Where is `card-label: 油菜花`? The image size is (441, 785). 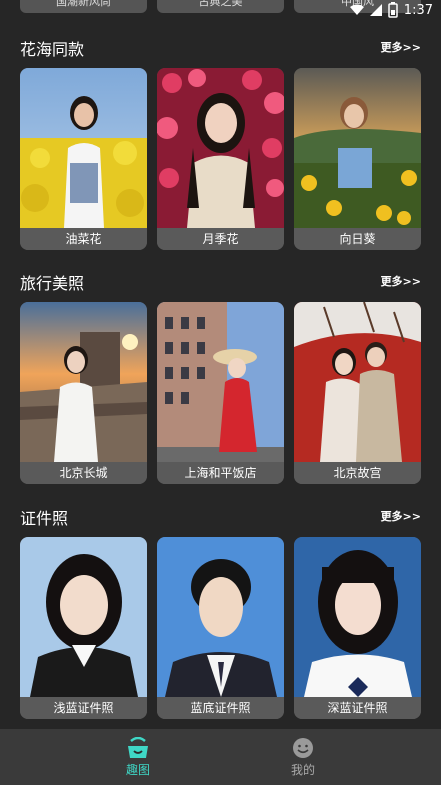
card-label: 油菜花 is located at coordinates (83, 239).